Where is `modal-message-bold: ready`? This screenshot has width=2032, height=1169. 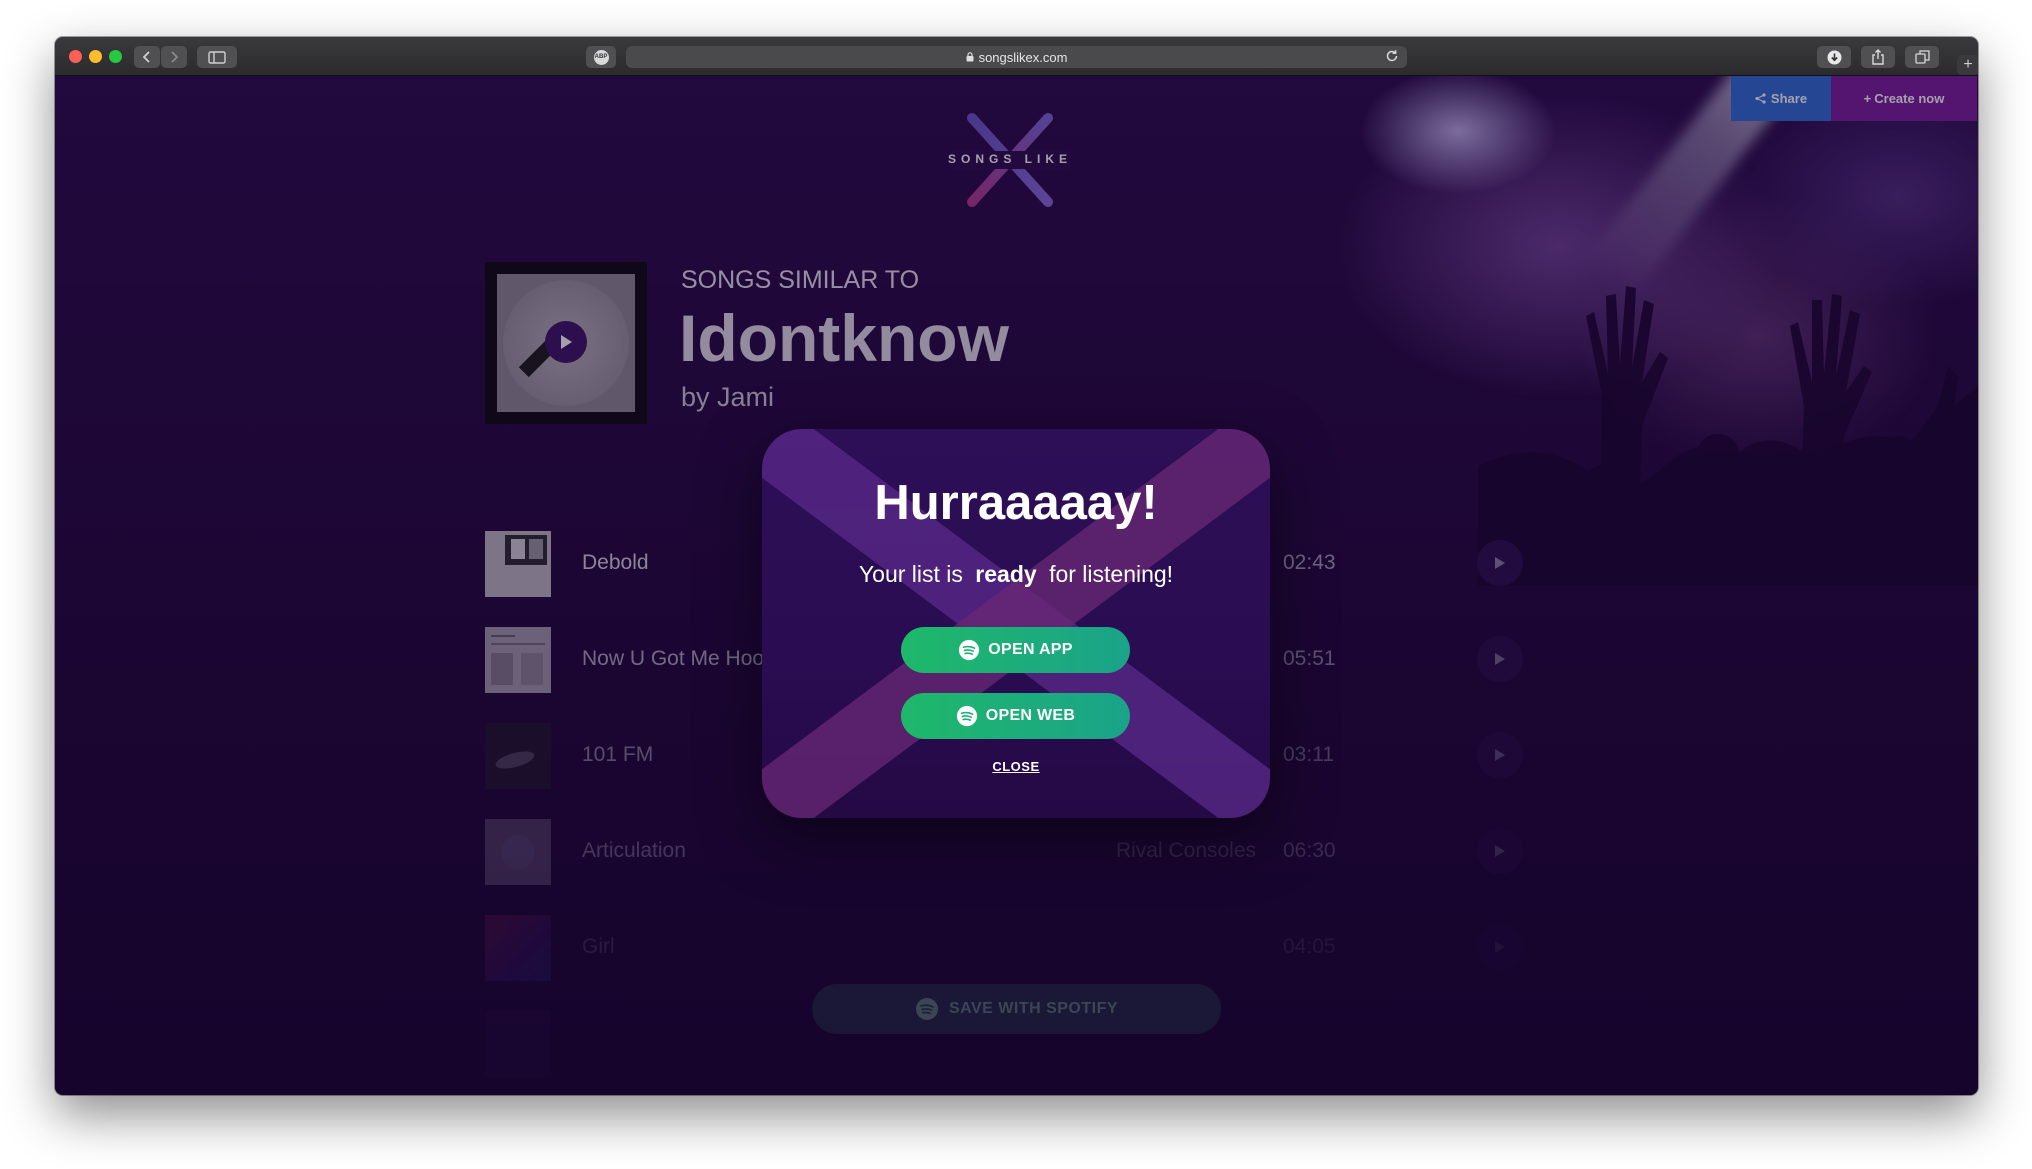
modal-message-bold: ready is located at coordinates (1006, 574).